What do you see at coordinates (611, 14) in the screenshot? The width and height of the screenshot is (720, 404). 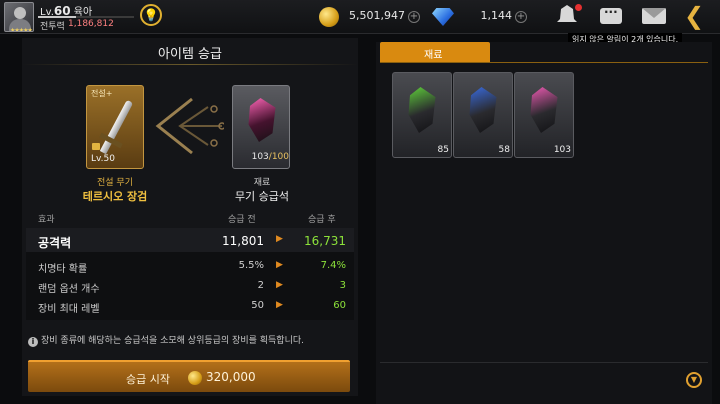 I see `chat-icon` at bounding box center [611, 14].